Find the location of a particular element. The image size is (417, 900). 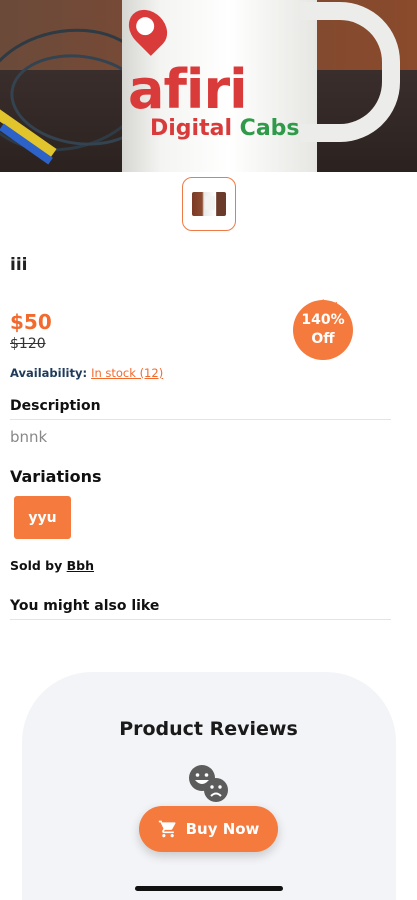

reviews-title: Product Reviews is located at coordinates (208, 729).